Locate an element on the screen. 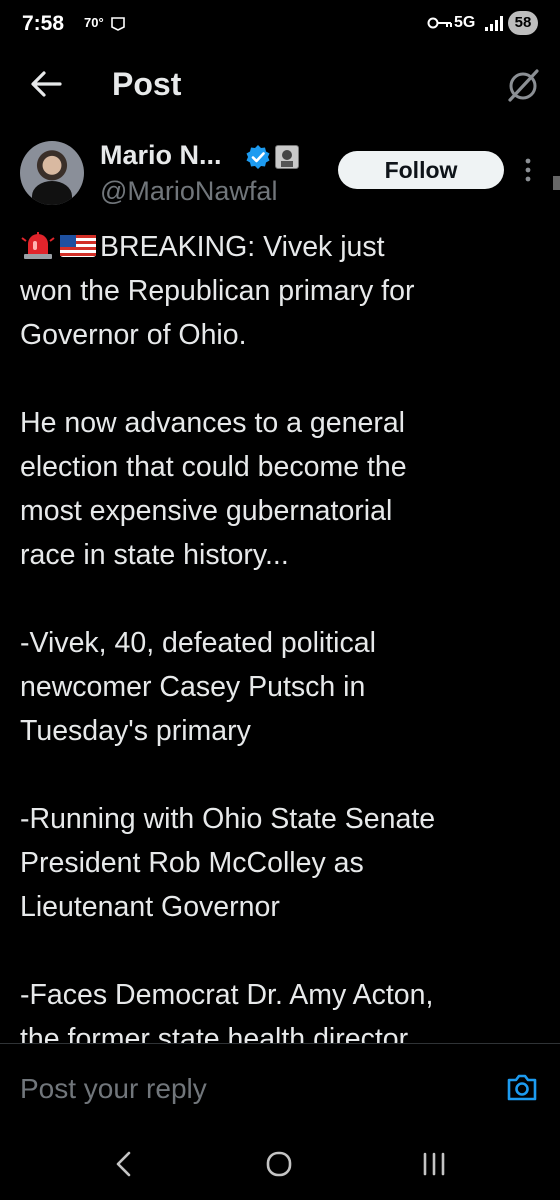 Image resolution: width=560 pixels, height=1200 pixels. reply-bar is located at coordinates (280, 1090).